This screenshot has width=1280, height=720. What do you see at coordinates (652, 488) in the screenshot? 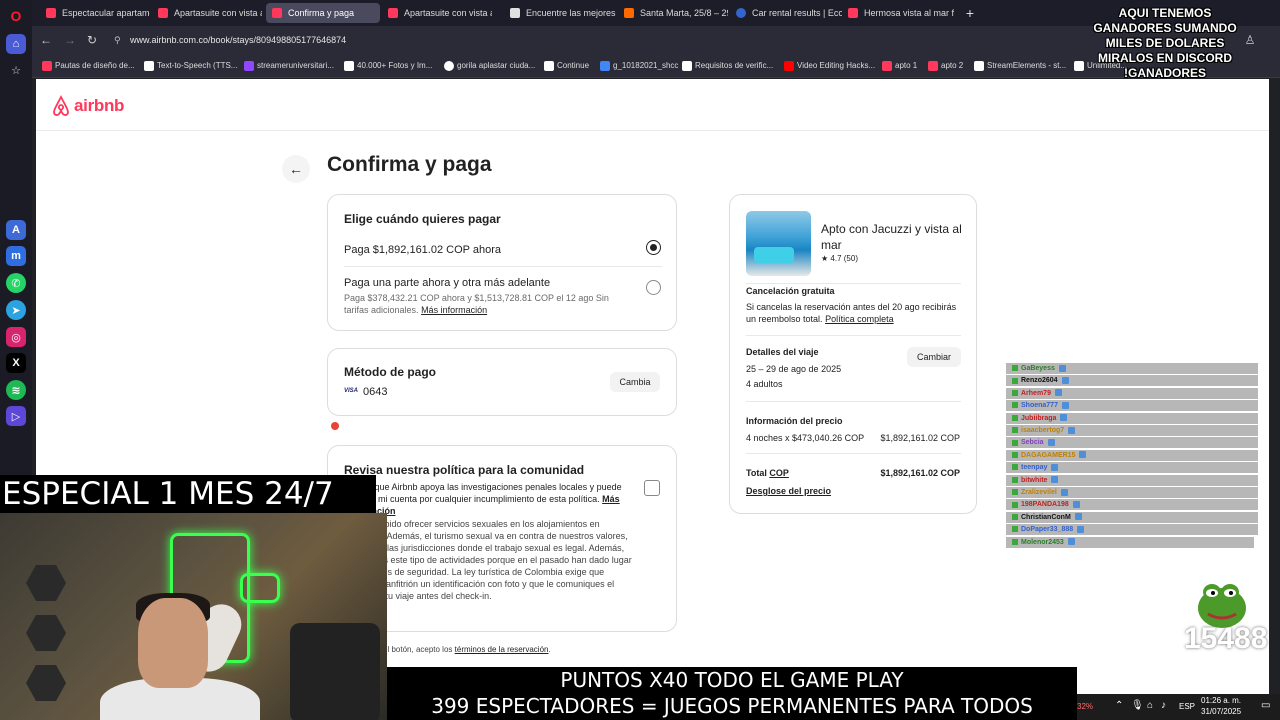
I see `policy-checkbox` at bounding box center [652, 488].